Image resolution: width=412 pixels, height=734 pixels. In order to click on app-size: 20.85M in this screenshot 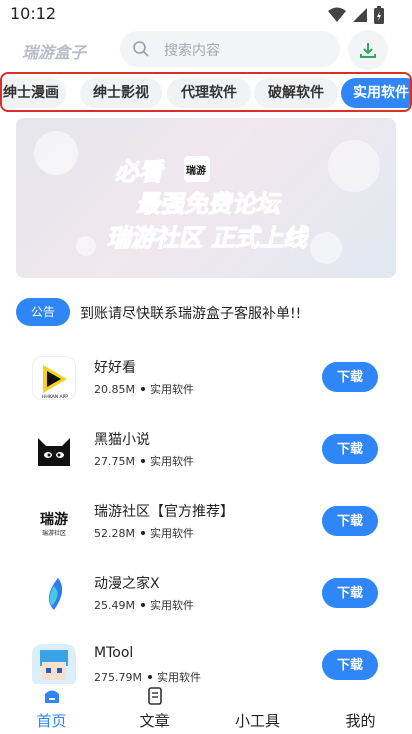, I will do `click(114, 389)`.